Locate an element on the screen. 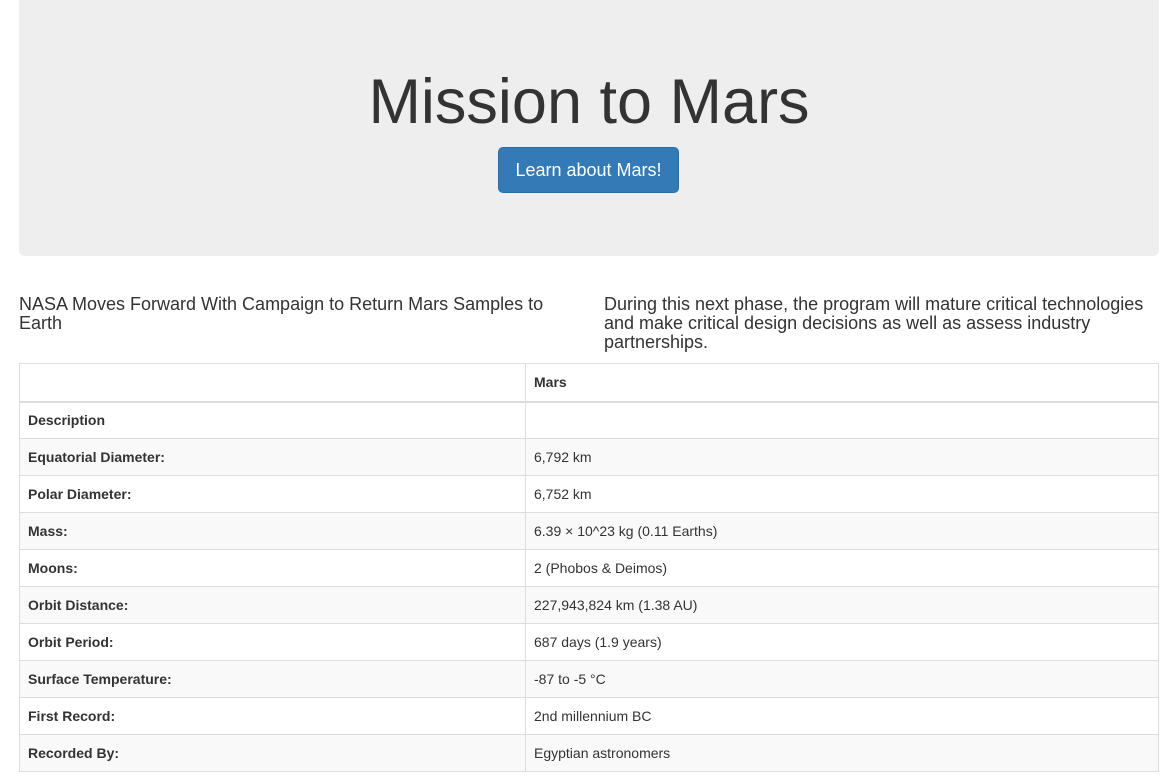  row-label: Orbit Period: is located at coordinates (272, 642).